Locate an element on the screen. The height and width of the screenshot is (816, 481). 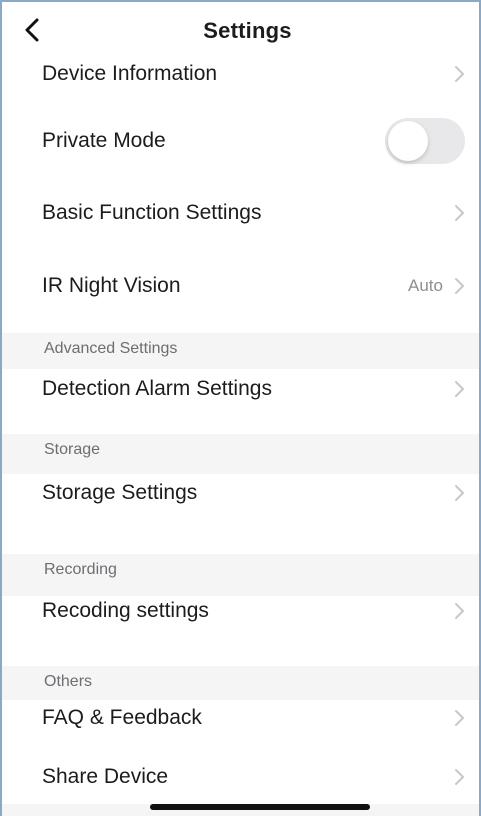
row-label: Device Information is located at coordinates (130, 73).